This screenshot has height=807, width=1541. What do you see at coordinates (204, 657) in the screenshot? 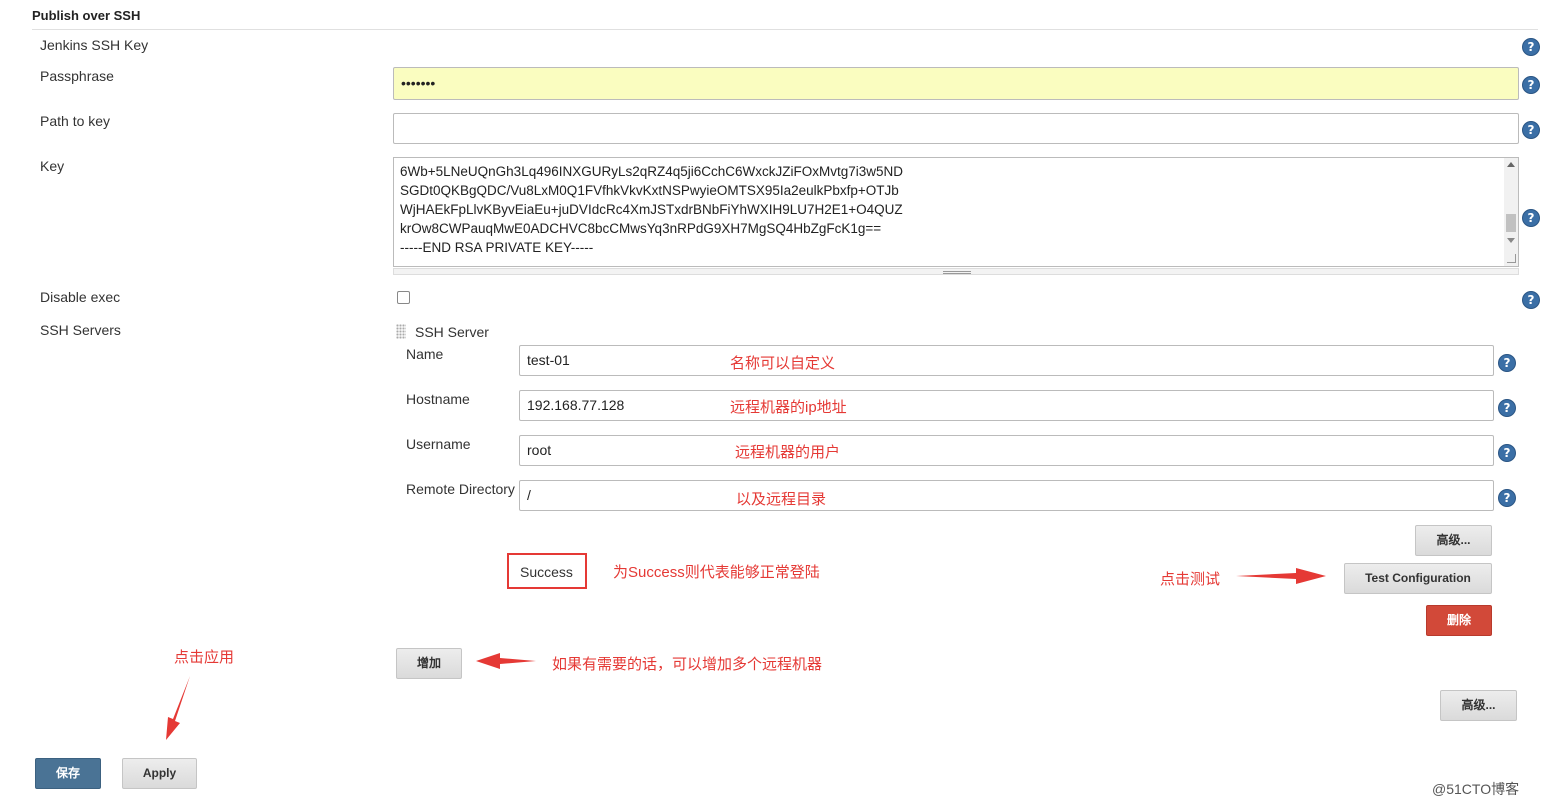
I see `annotation-apply: 点击应用` at bounding box center [204, 657].